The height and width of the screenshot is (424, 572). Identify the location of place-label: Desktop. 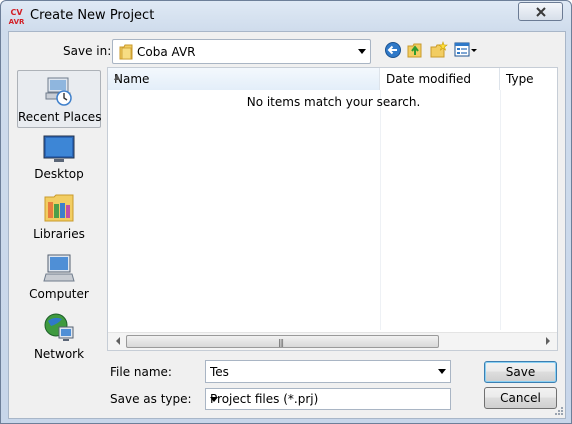
(59, 174).